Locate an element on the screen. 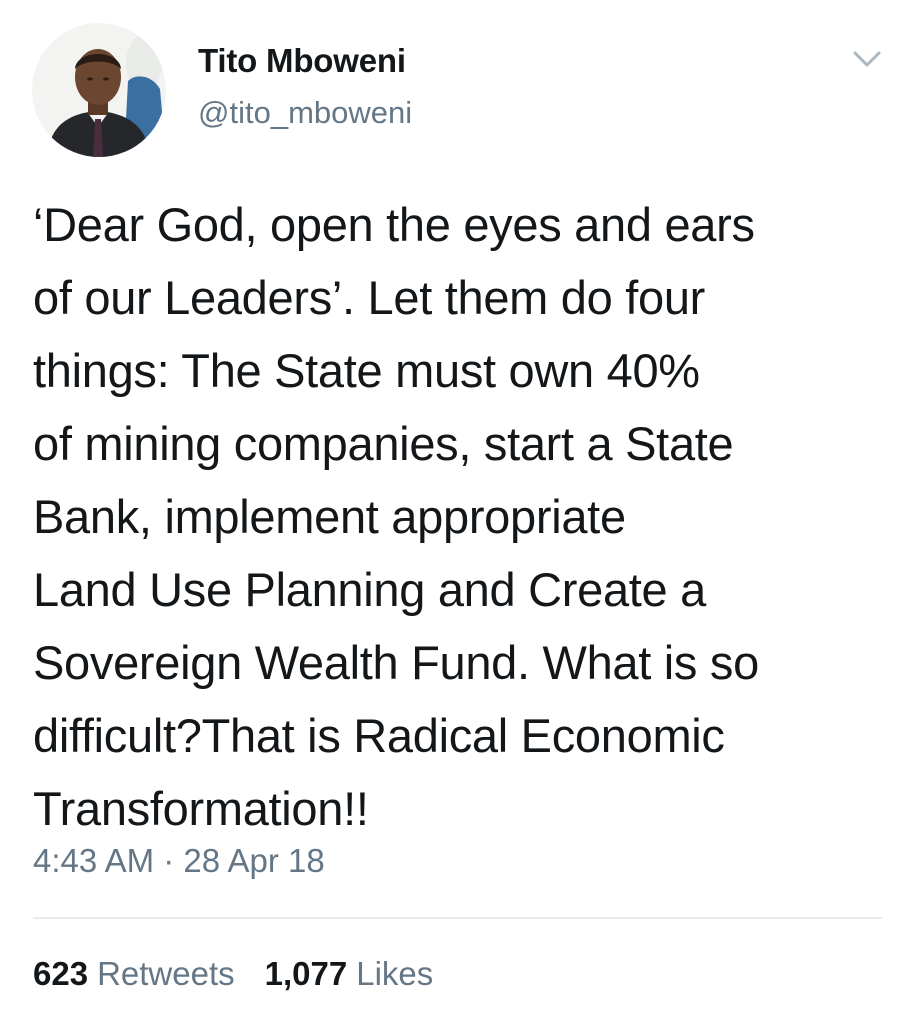  author-handle: @tito_mboweni is located at coordinates (305, 113).